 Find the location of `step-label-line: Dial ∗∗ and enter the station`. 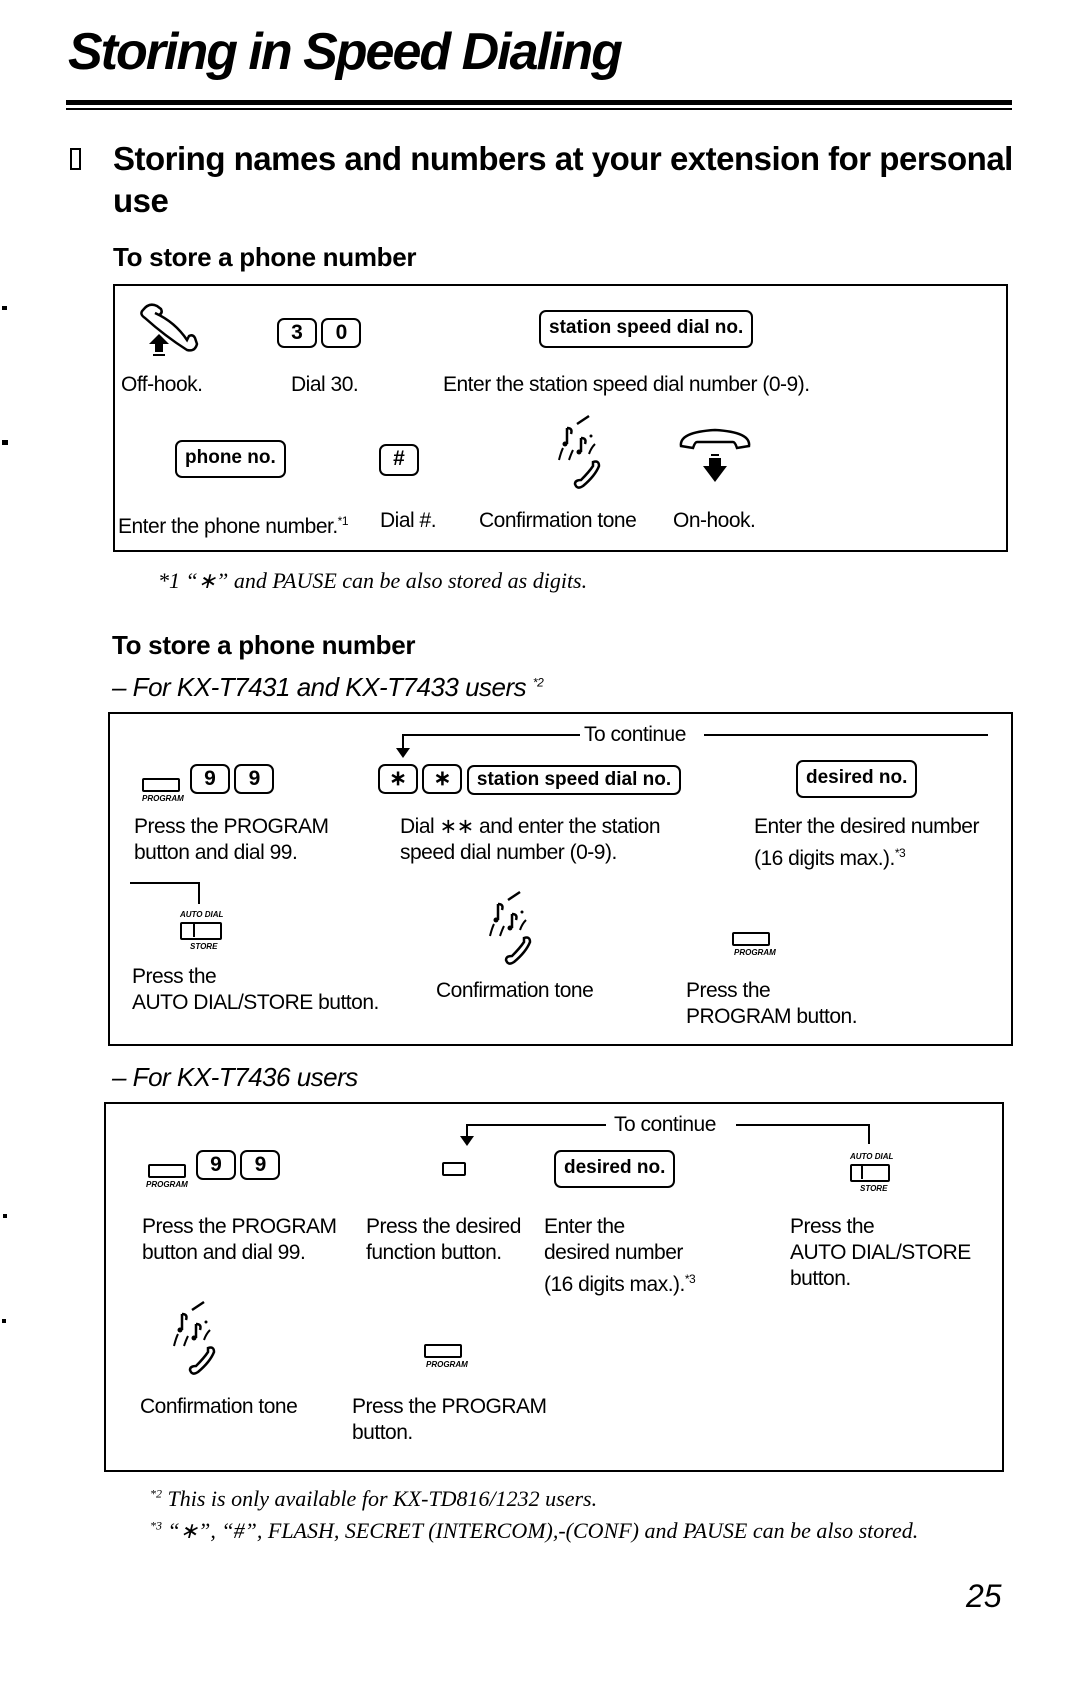

step-label-line: Dial ∗∗ and enter the station is located at coordinates (530, 826).